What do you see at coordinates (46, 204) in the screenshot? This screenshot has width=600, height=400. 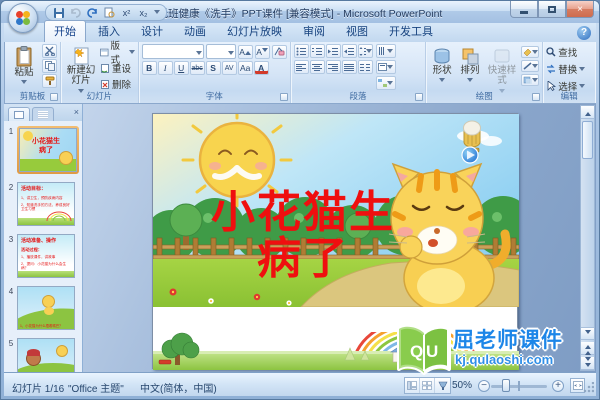 I see `slide-thumbnail-2: 活动目标： 1、讲卫生，预防疾病内容 2、知道洗手的方法，养成良好卫生习惯` at bounding box center [46, 204].